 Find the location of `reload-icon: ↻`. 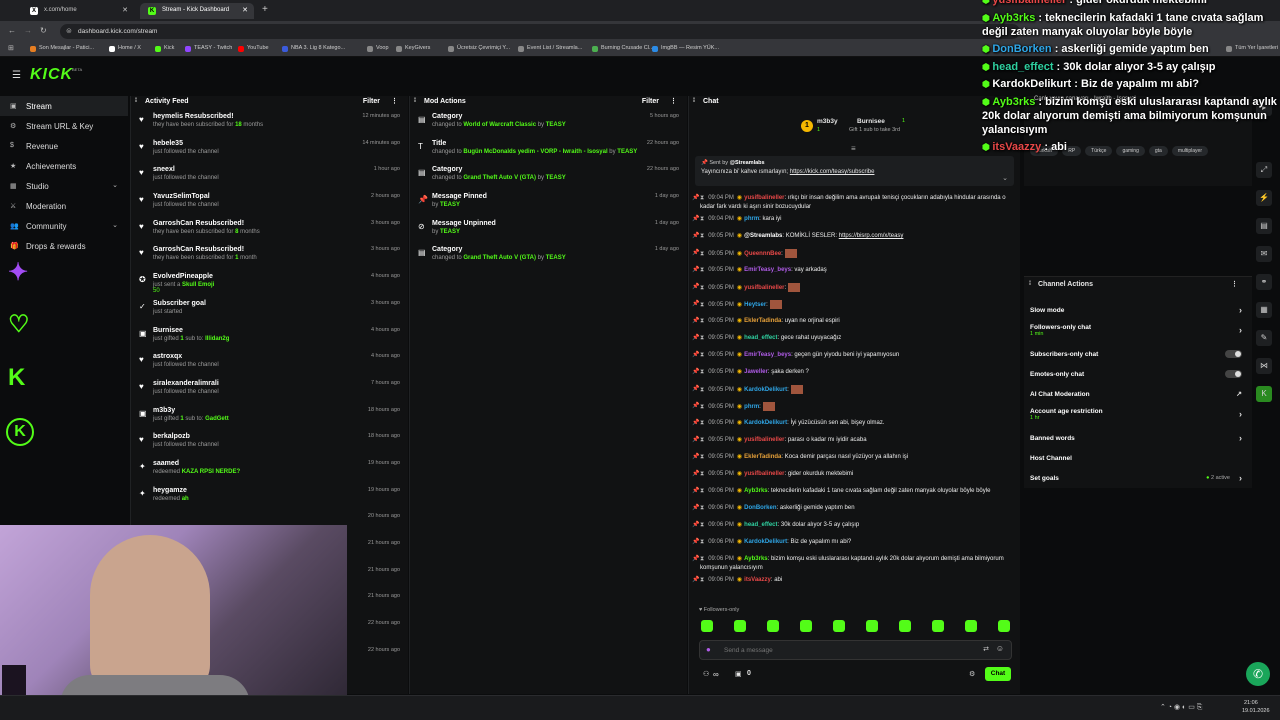

reload-icon: ↻ is located at coordinates (43, 30).